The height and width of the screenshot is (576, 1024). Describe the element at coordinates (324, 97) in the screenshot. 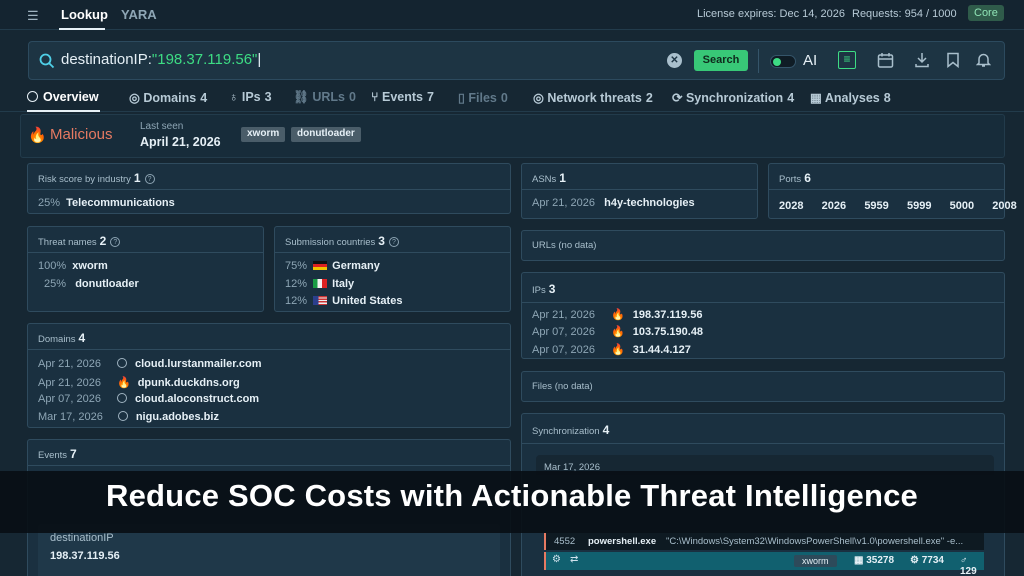

I see `tab-urls: ⛓ URLs 0` at that location.